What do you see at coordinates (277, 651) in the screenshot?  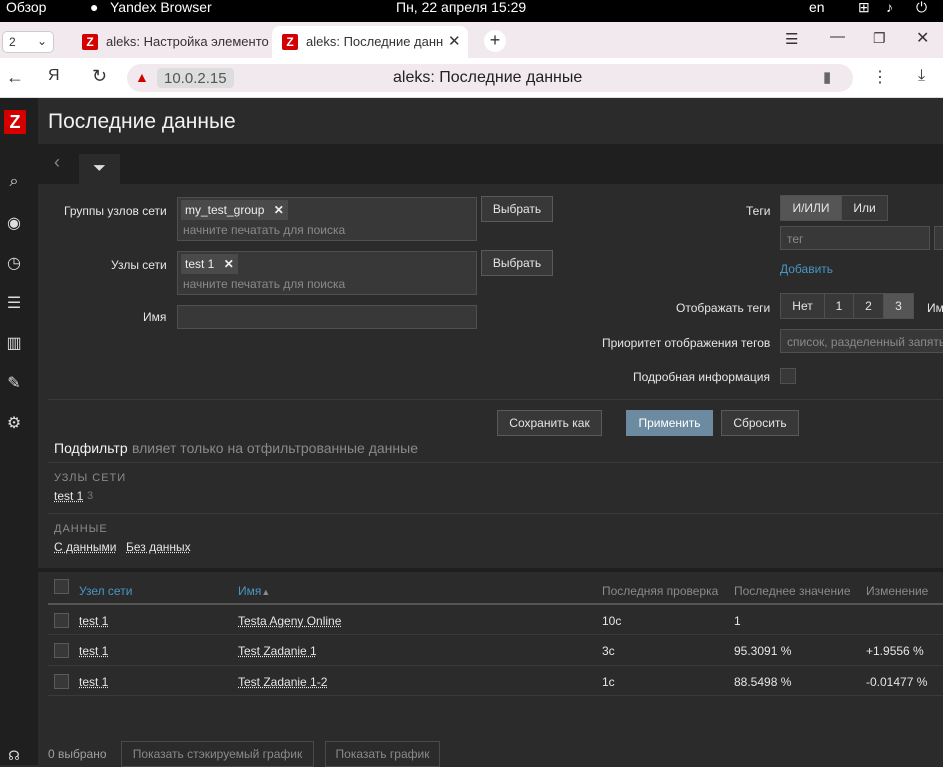 I see `row-item-name: Test Zadanie 1` at bounding box center [277, 651].